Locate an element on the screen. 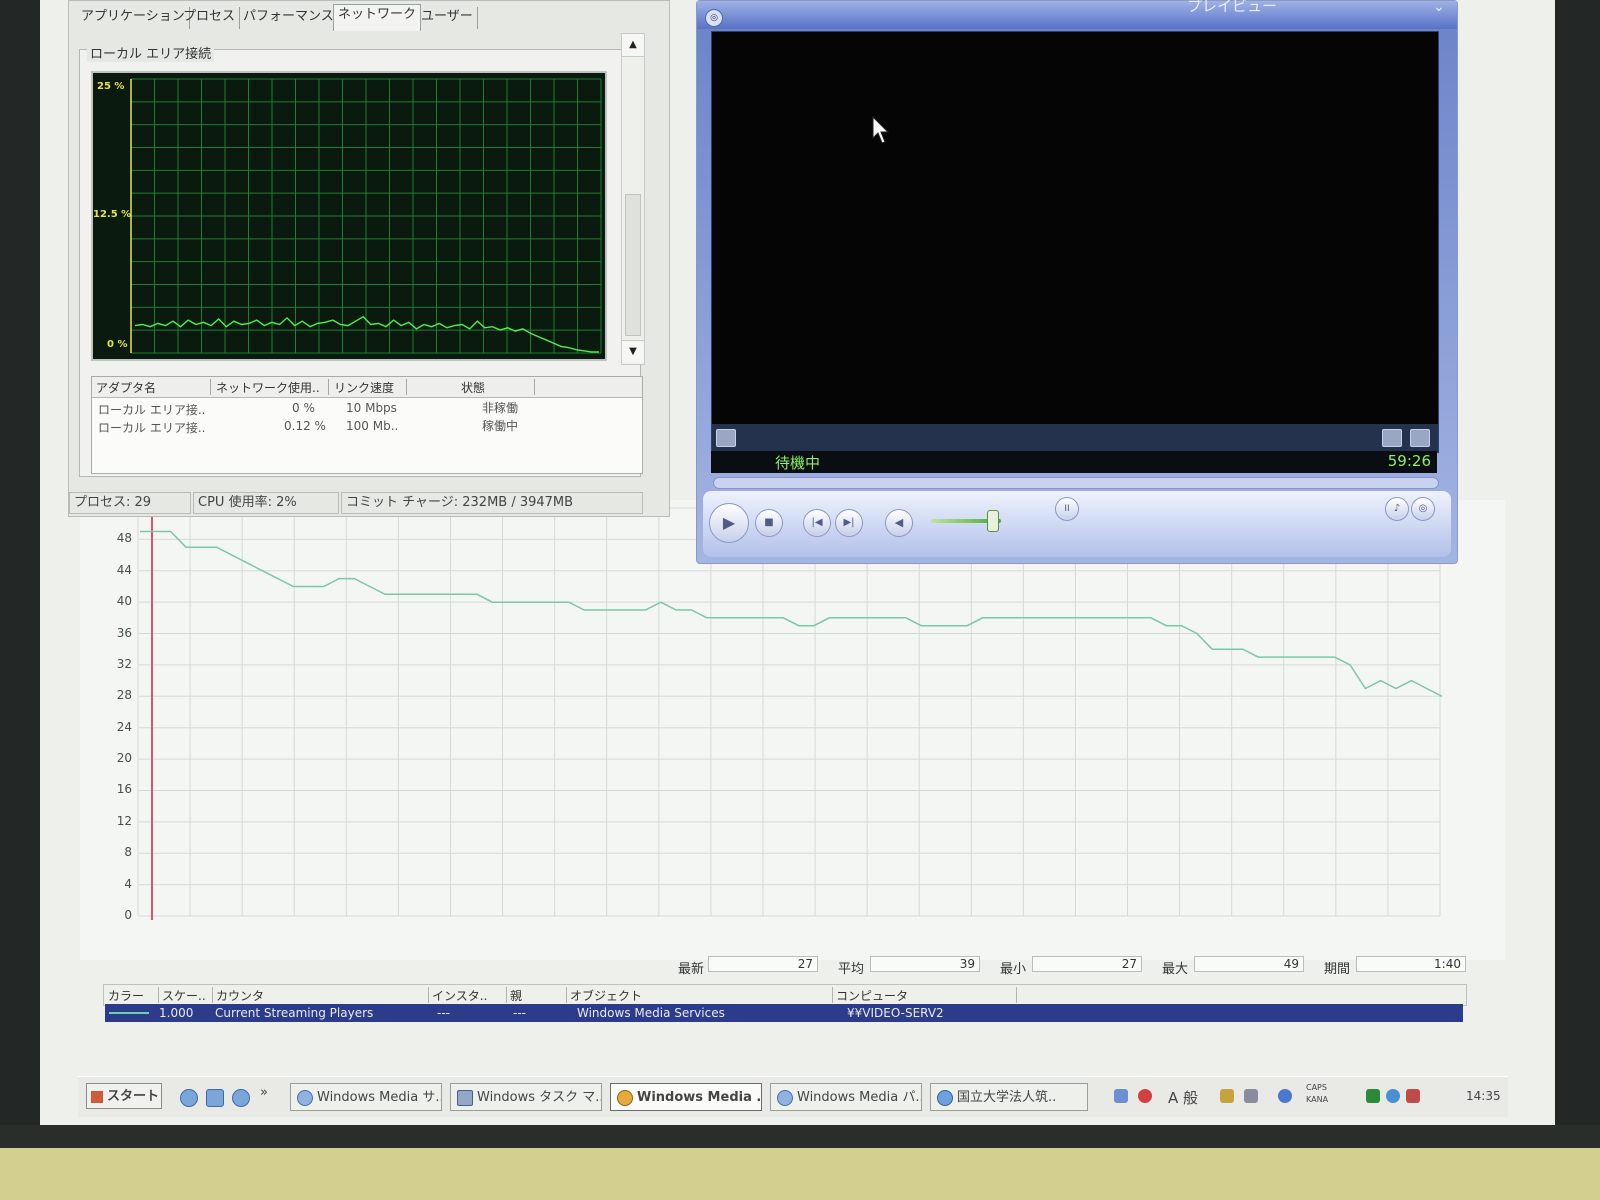 This screenshot has width=1600, height=1200. ie-icon is located at coordinates (189, 1098).